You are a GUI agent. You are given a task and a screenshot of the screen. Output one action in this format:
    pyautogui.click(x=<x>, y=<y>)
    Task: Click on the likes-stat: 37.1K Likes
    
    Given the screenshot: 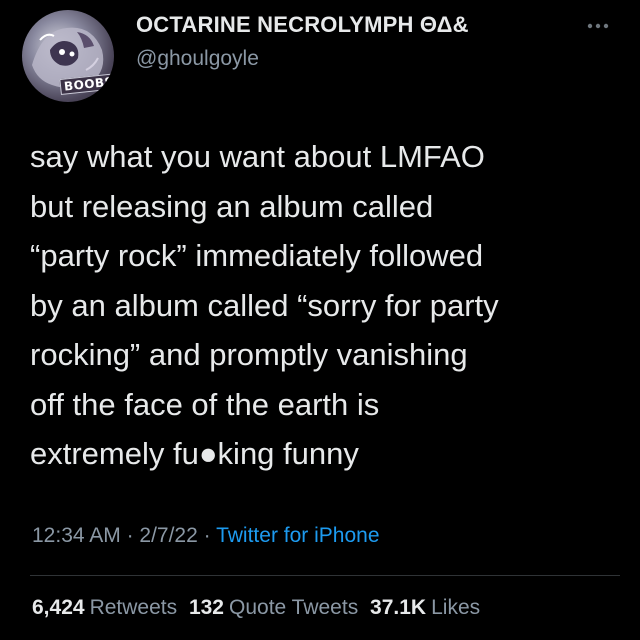 What is the action you would take?
    pyautogui.click(x=425, y=607)
    